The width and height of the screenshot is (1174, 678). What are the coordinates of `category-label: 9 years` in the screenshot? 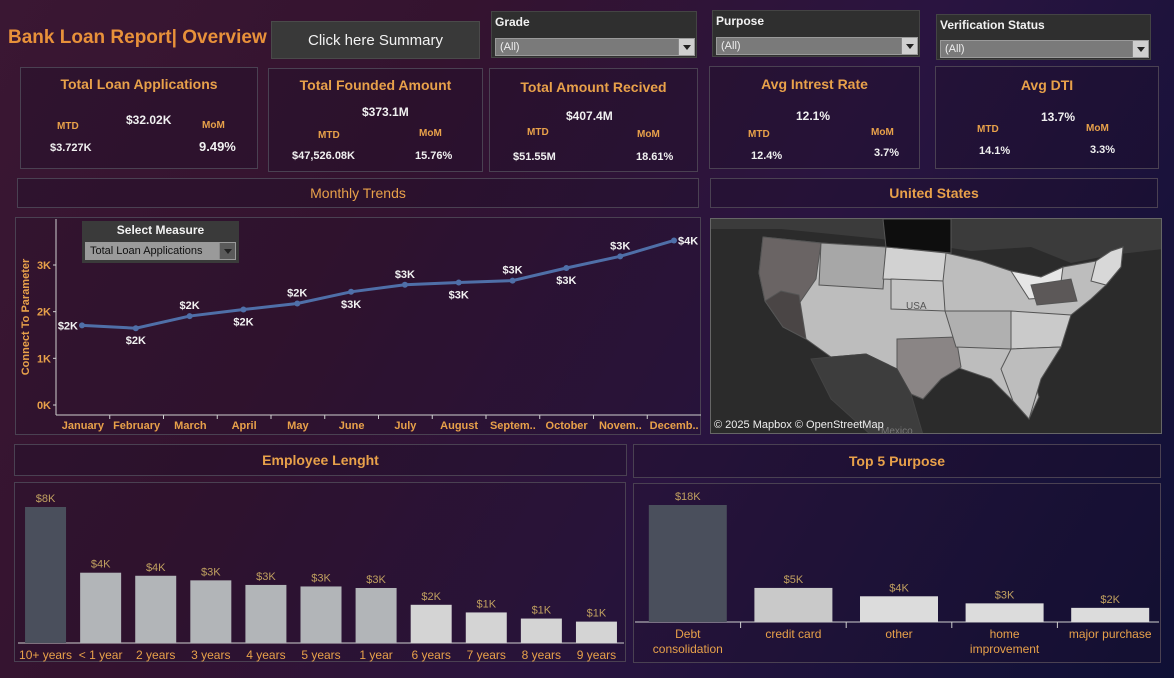 It's located at (596, 655).